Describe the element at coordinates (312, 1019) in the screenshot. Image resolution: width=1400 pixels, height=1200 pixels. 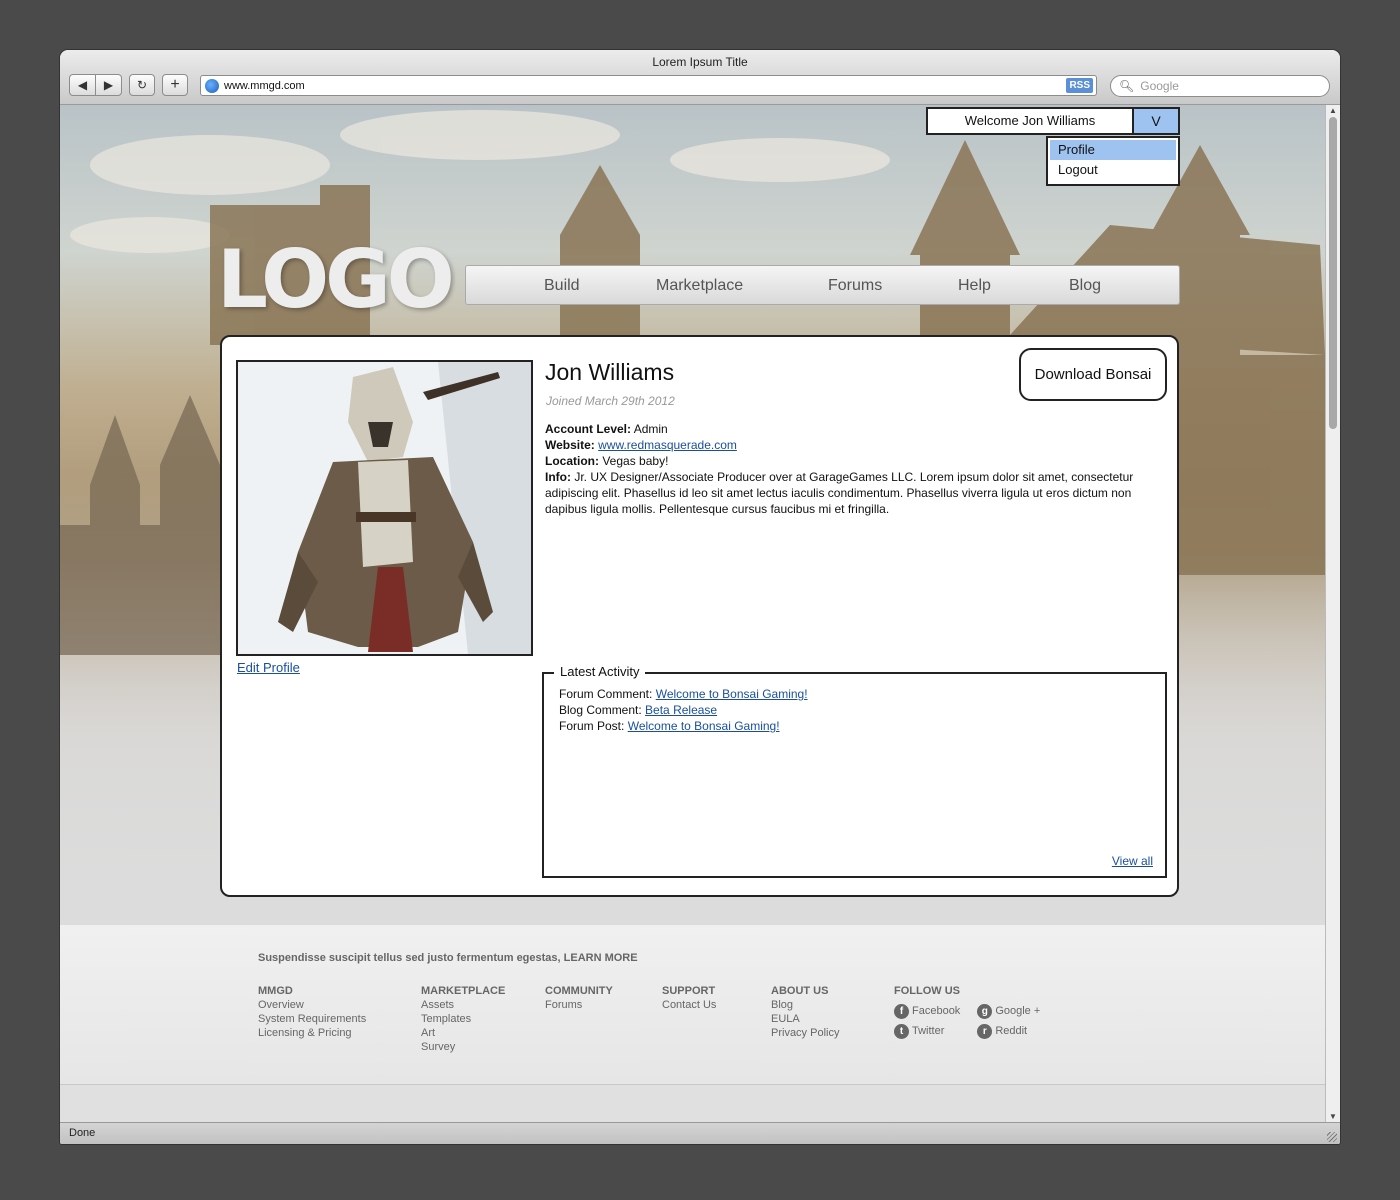
I see `footer-link: System Requirements` at that location.